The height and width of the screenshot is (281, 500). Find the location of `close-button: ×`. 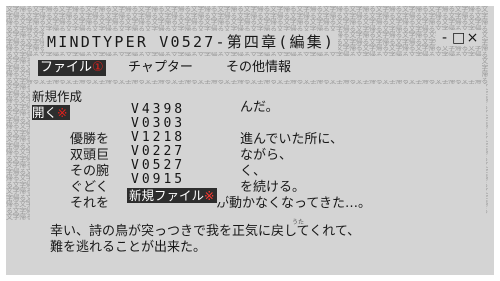

close-button: × is located at coordinates (473, 38).